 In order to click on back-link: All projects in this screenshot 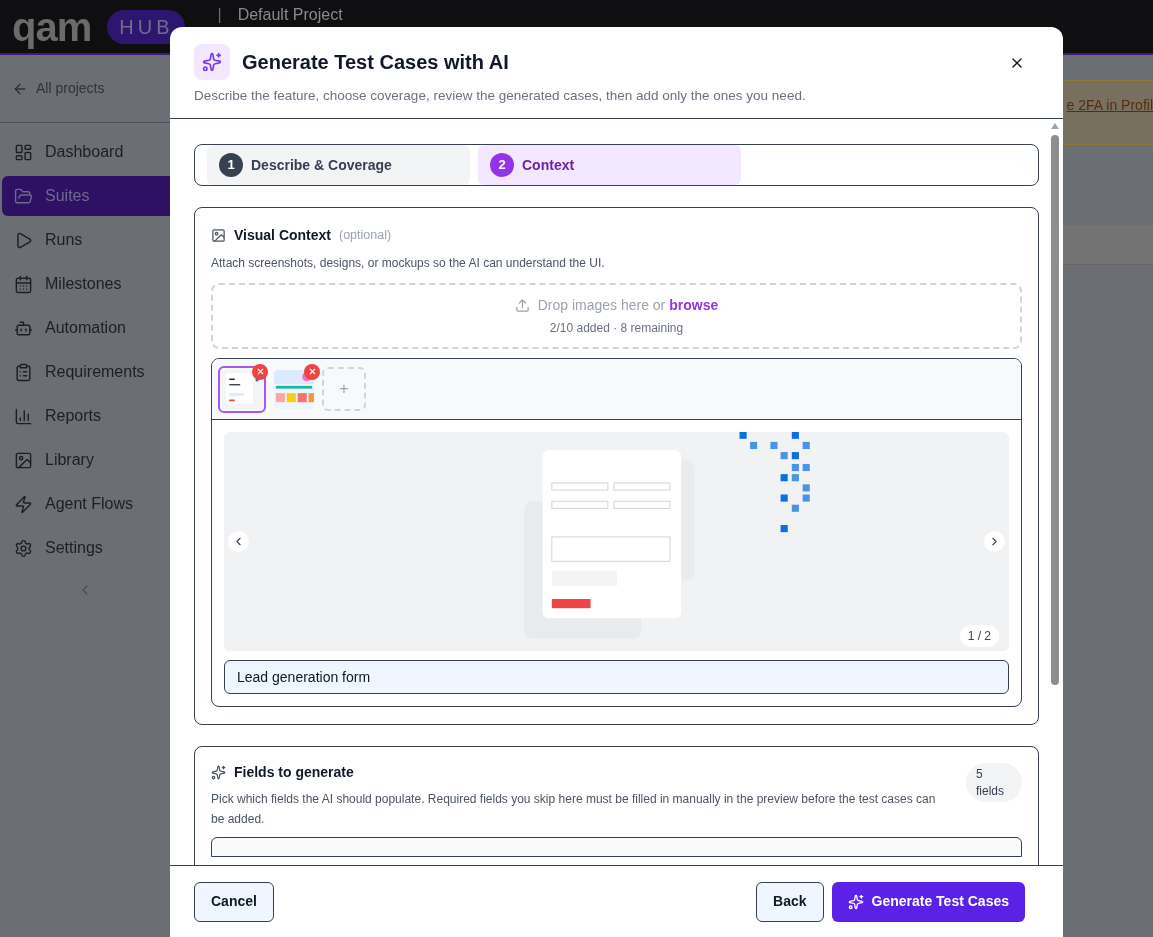, I will do `click(70, 88)`.